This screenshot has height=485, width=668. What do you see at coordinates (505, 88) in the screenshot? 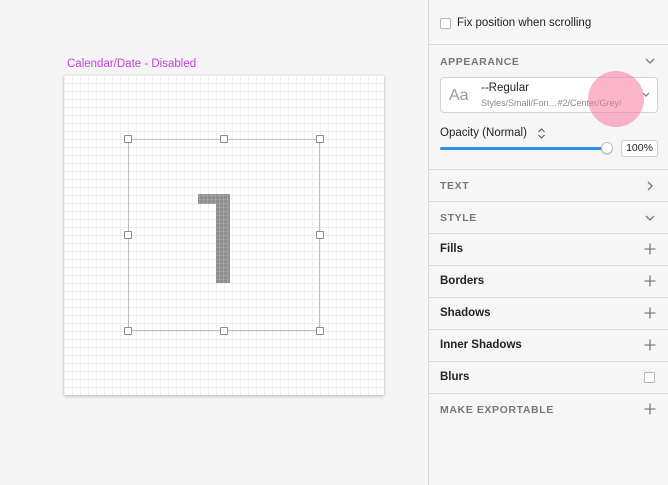
I see `text-style-name: --Regular` at bounding box center [505, 88].